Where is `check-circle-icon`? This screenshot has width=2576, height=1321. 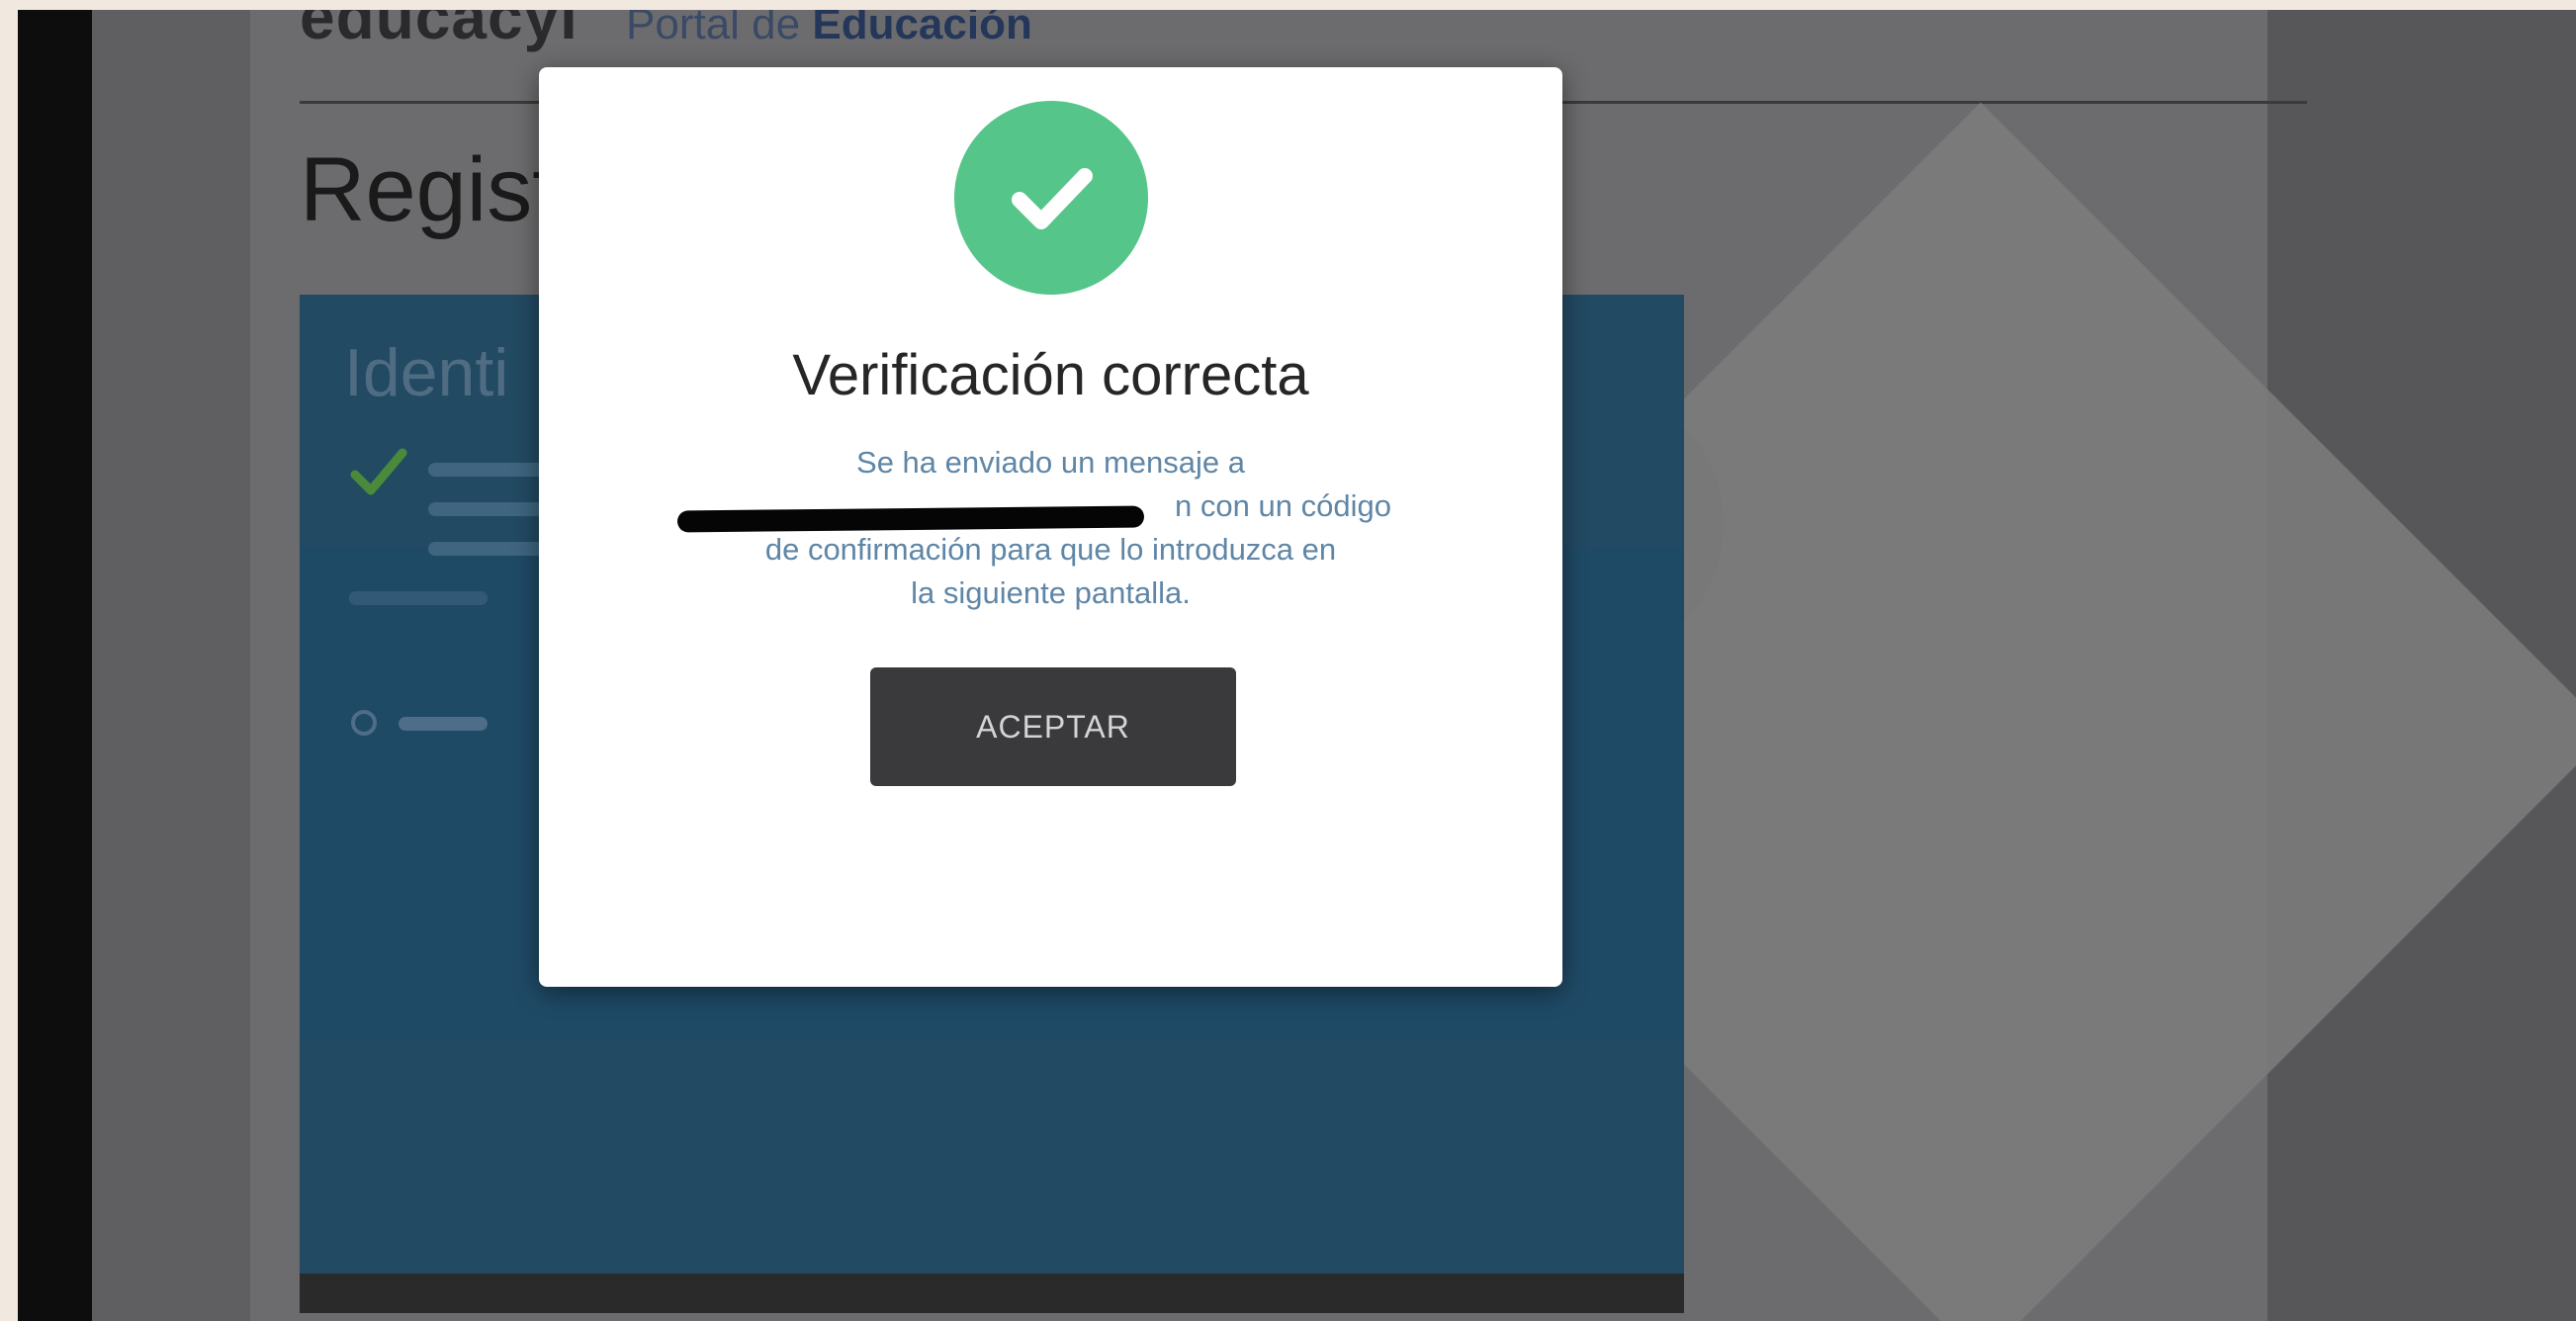
check-circle-icon is located at coordinates (1051, 198).